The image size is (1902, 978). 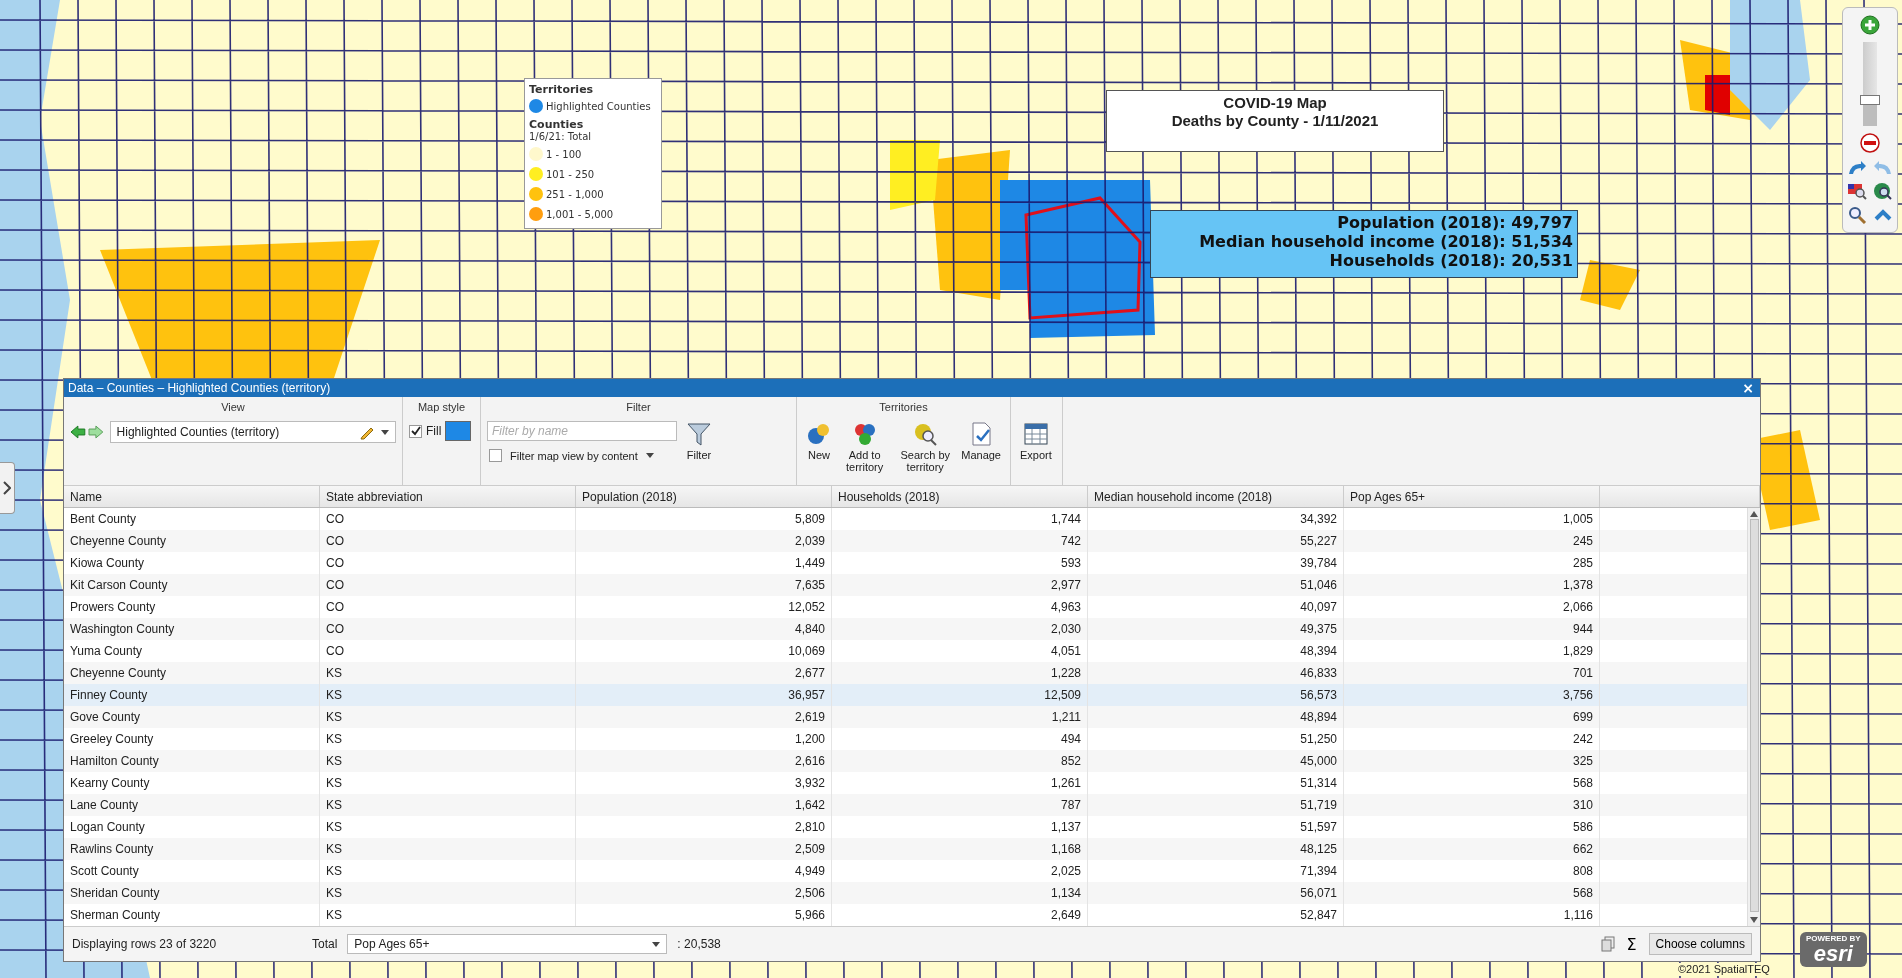 I want to click on table-row: Kit Carson County CO 7,635 2,977 51,046 1,378, so click(x=905, y=585).